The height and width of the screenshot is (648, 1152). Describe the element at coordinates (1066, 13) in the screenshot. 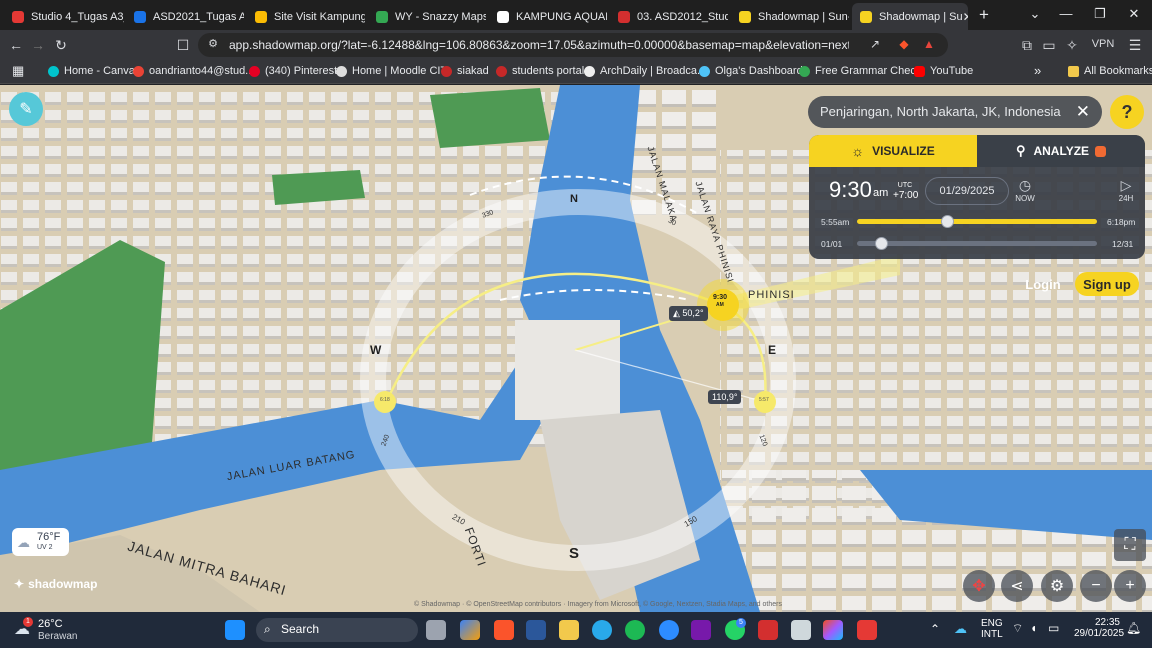

I see `minimize-button: —` at that location.